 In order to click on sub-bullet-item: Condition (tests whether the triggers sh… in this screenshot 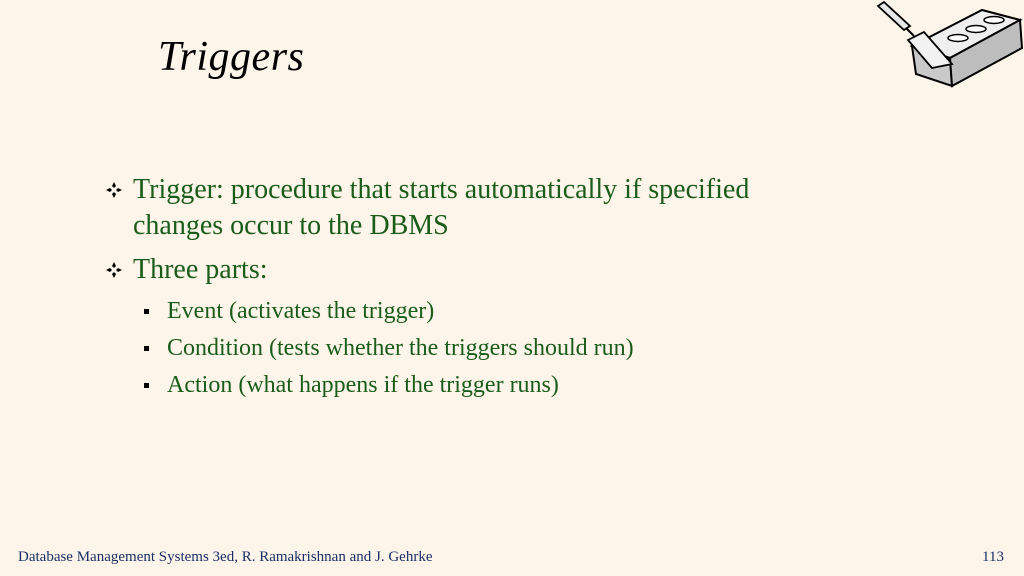, I will do `click(506, 348)`.